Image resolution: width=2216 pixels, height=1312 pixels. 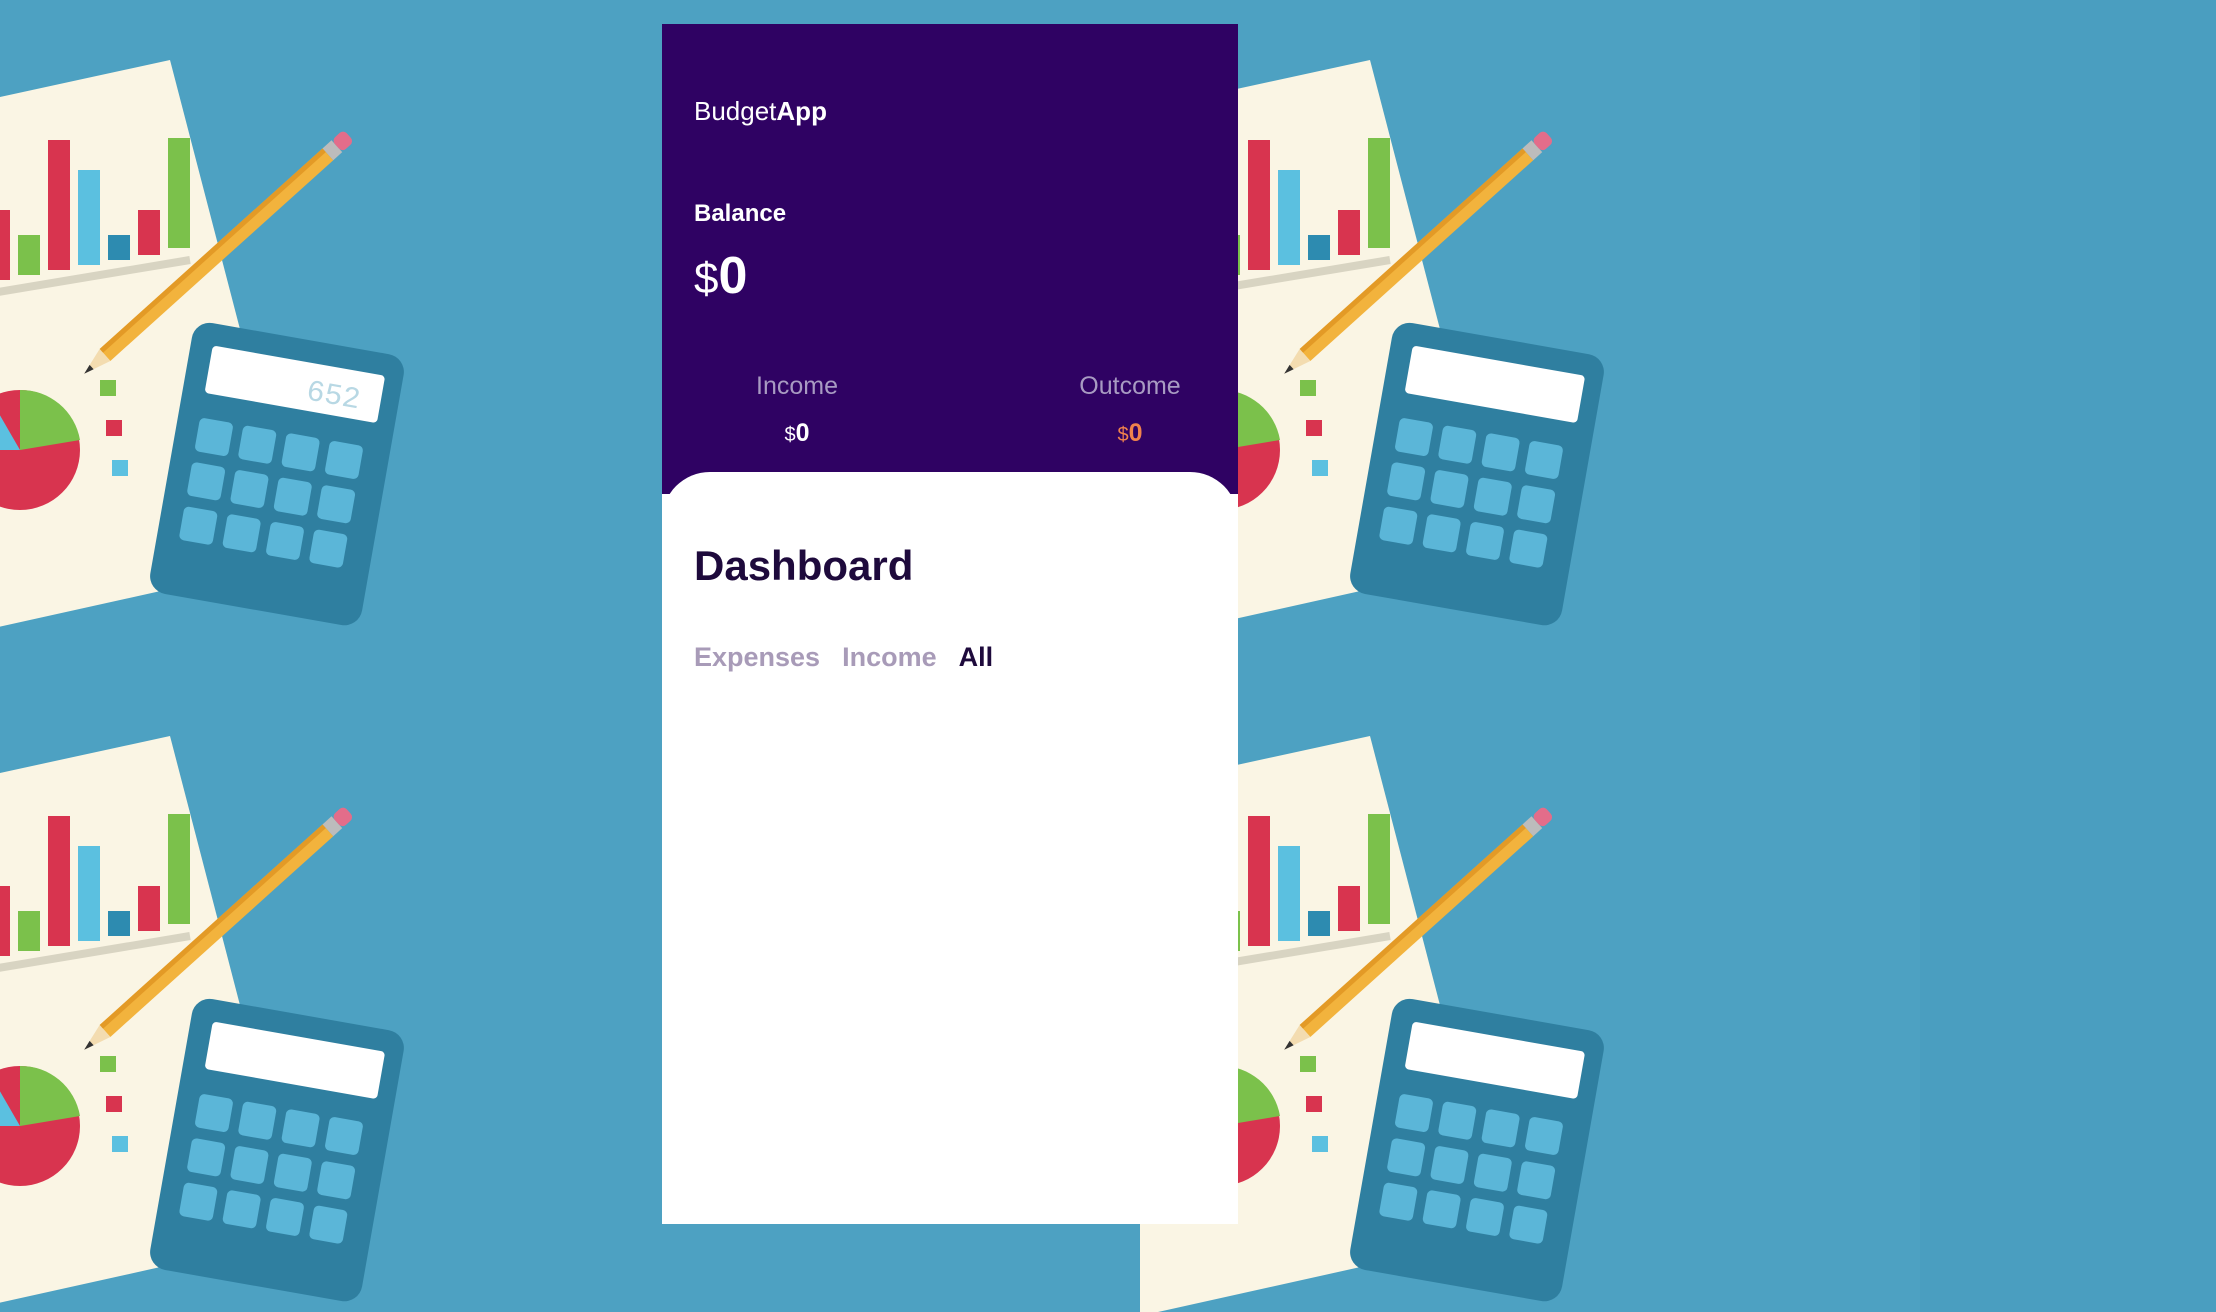 I want to click on balance-label: Balance, so click(x=740, y=213).